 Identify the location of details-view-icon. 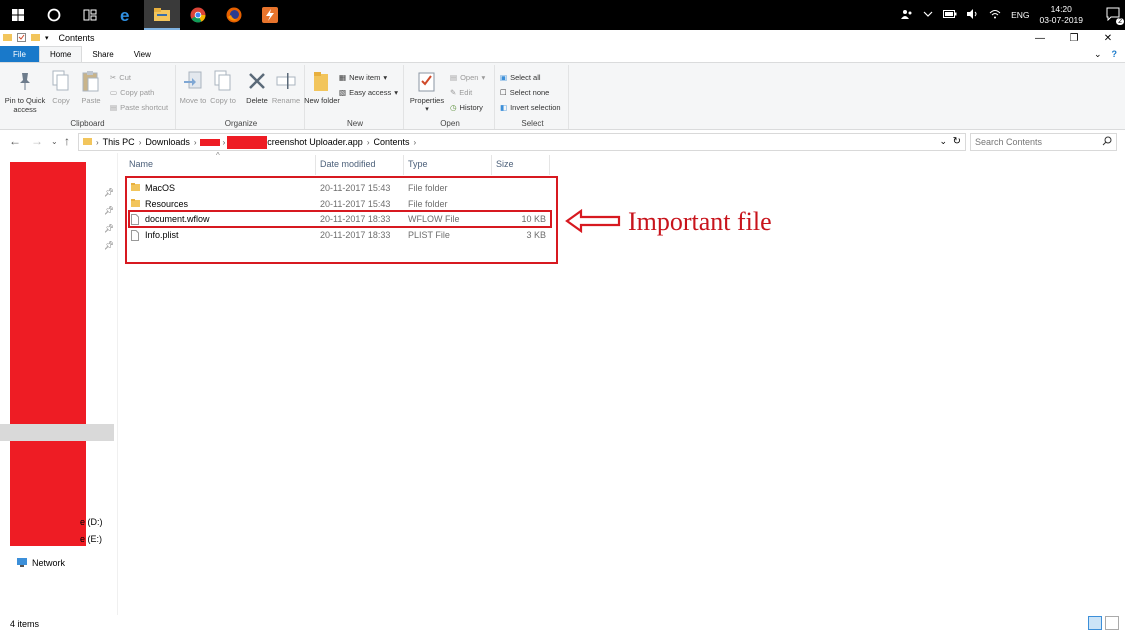
(1095, 623).